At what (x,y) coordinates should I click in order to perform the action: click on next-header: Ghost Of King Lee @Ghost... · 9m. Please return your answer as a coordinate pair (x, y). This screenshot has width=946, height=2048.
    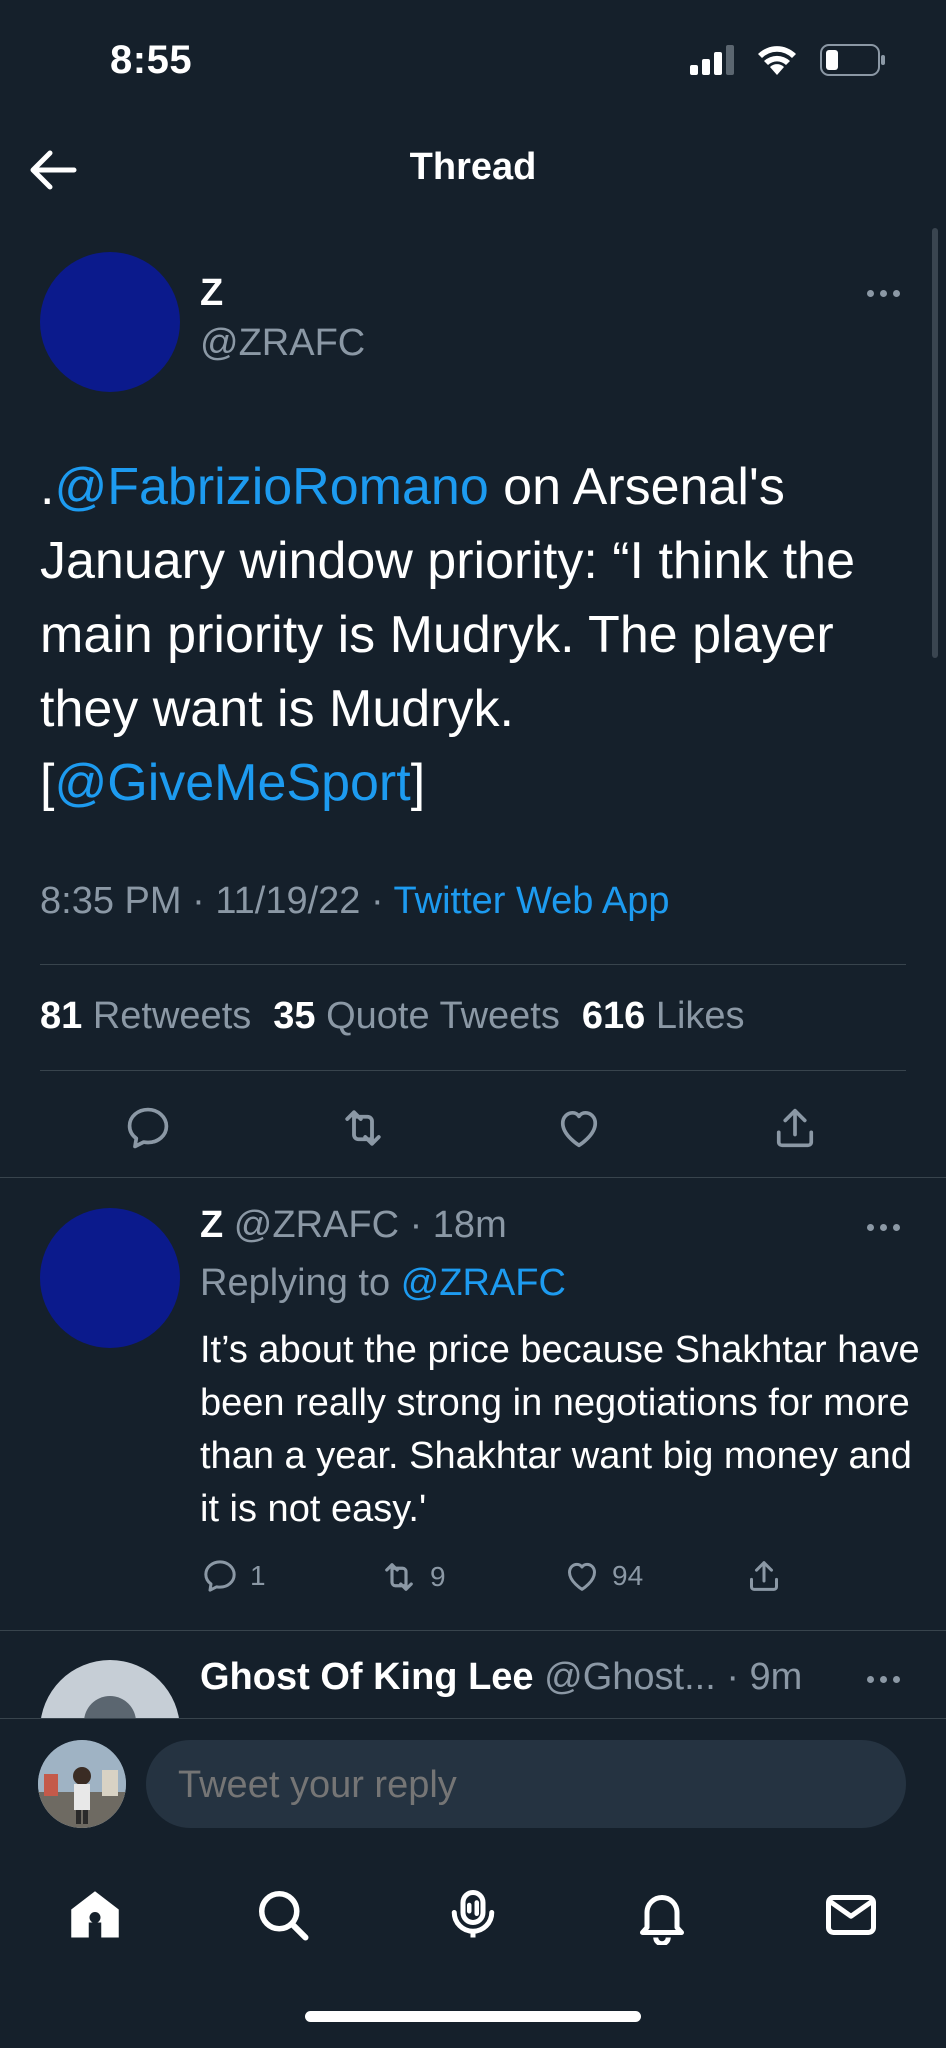
    Looking at the image, I should click on (501, 1677).